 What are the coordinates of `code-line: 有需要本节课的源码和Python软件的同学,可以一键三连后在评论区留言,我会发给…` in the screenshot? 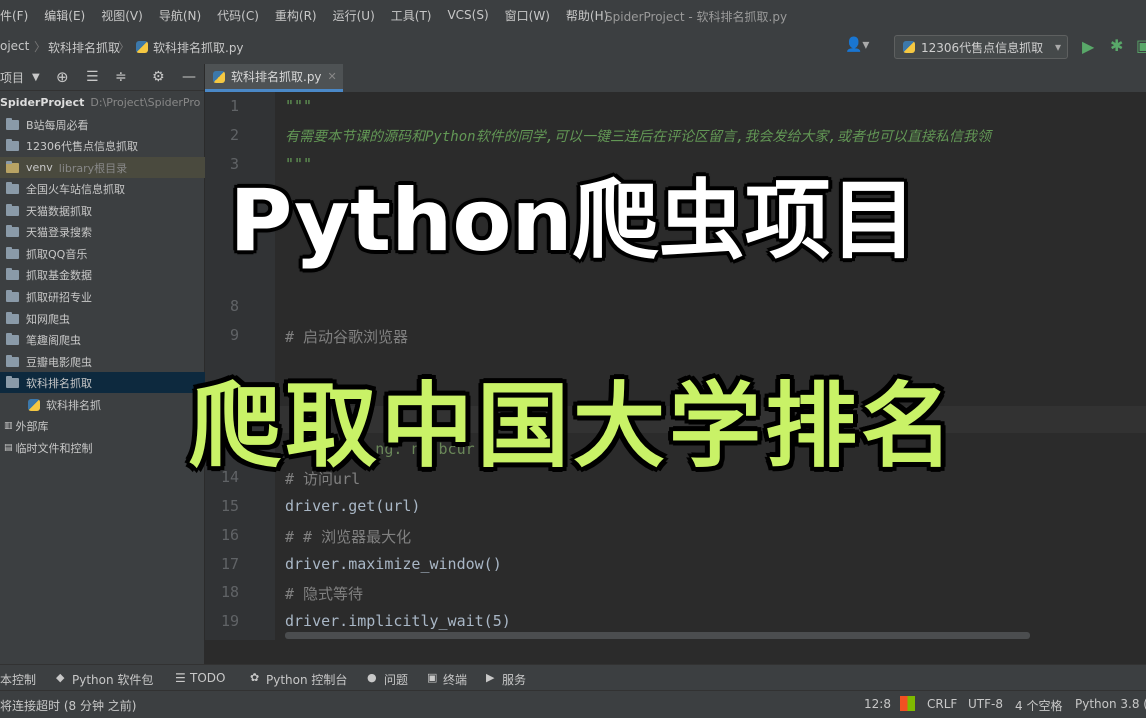 It's located at (638, 137).